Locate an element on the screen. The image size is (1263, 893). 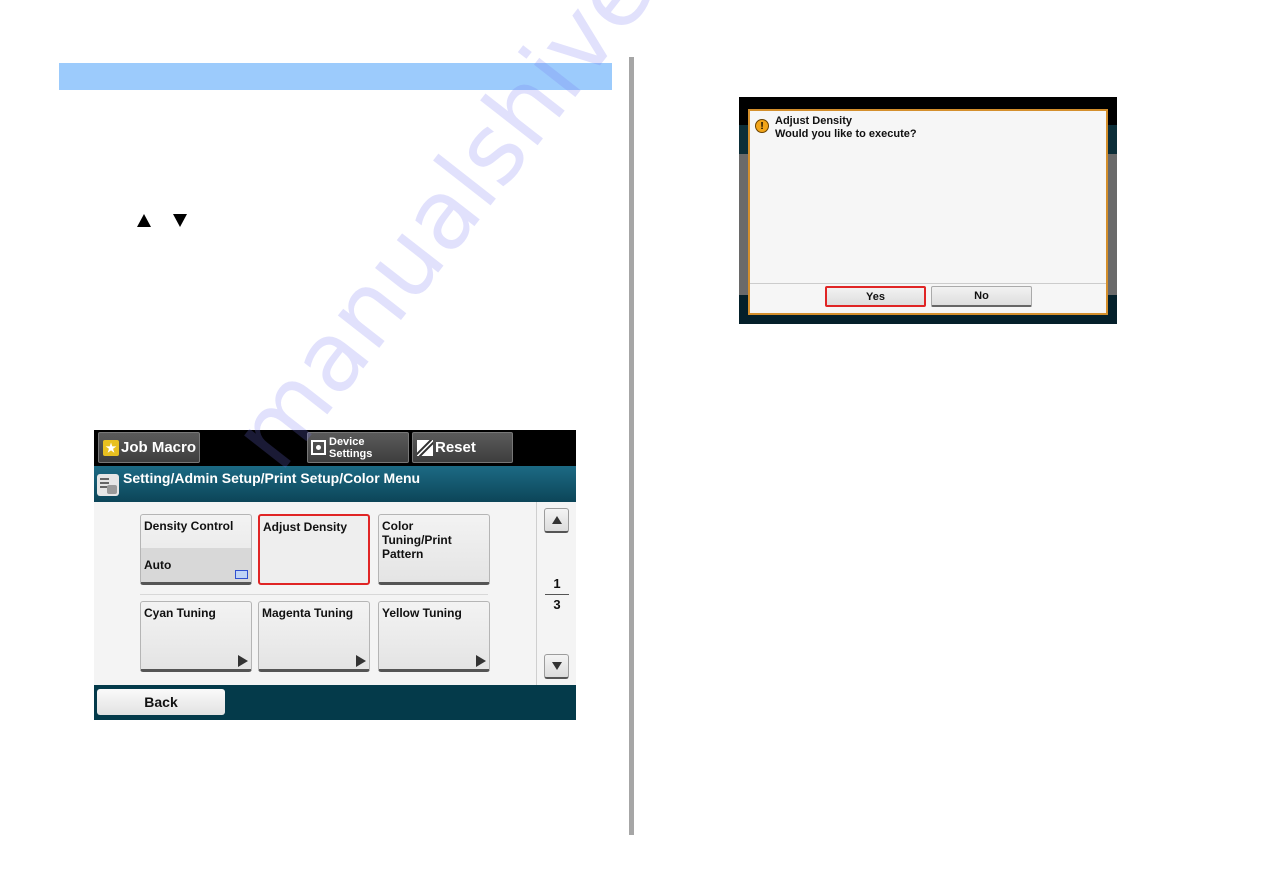
page-scroller: 1 3 is located at coordinates (556, 593).